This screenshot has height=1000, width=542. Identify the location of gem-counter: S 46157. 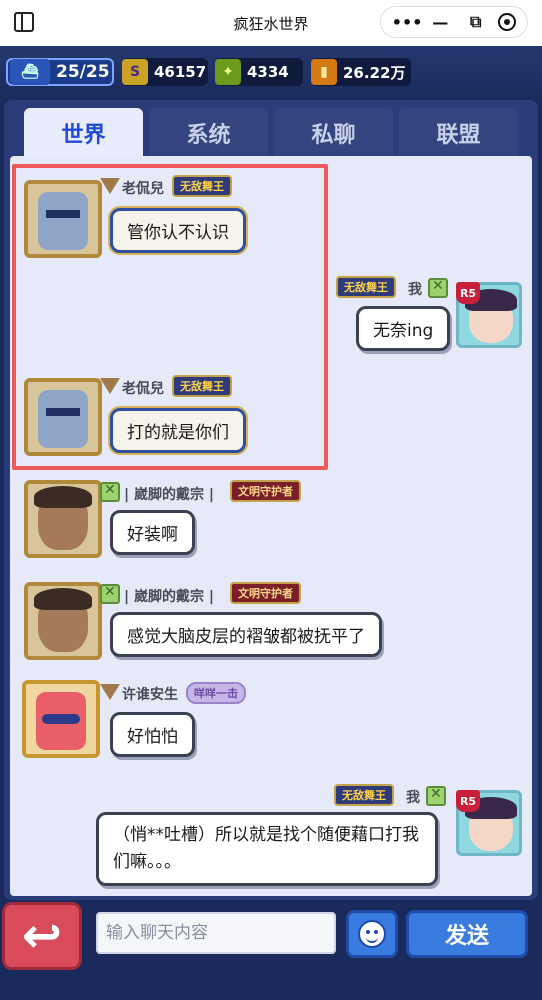
(165, 72).